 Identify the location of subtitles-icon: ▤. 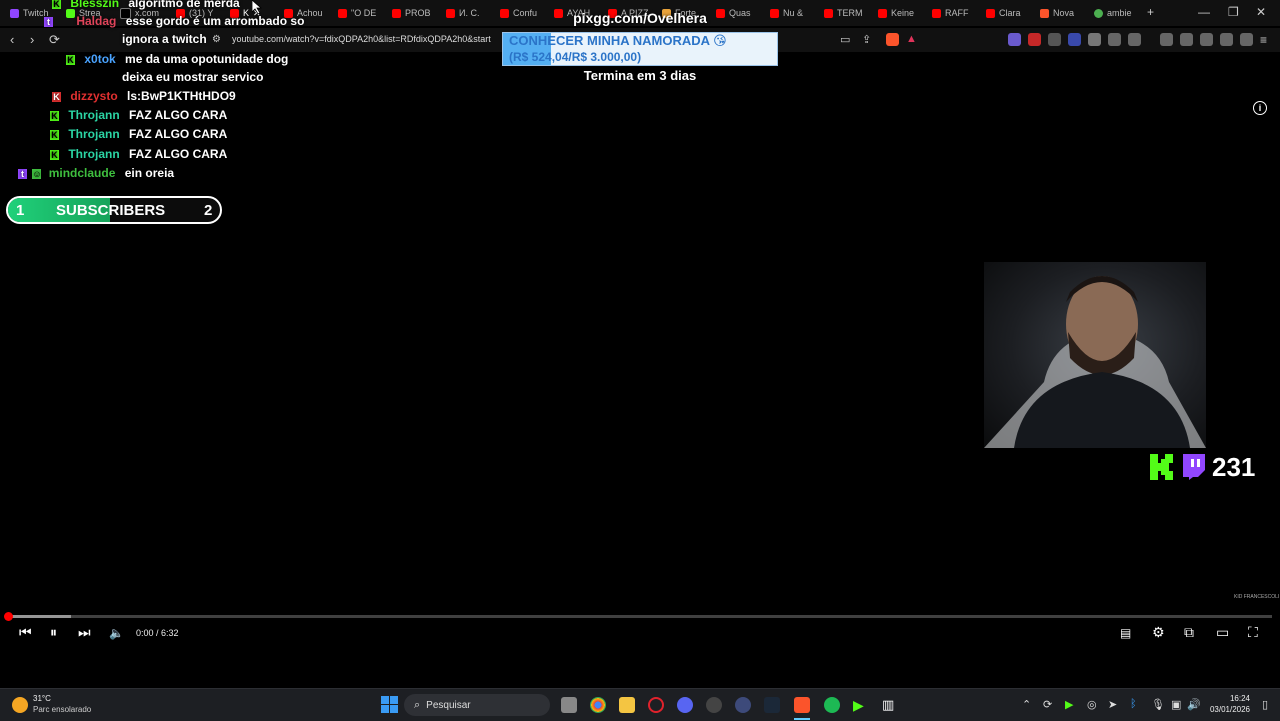
(1125, 633).